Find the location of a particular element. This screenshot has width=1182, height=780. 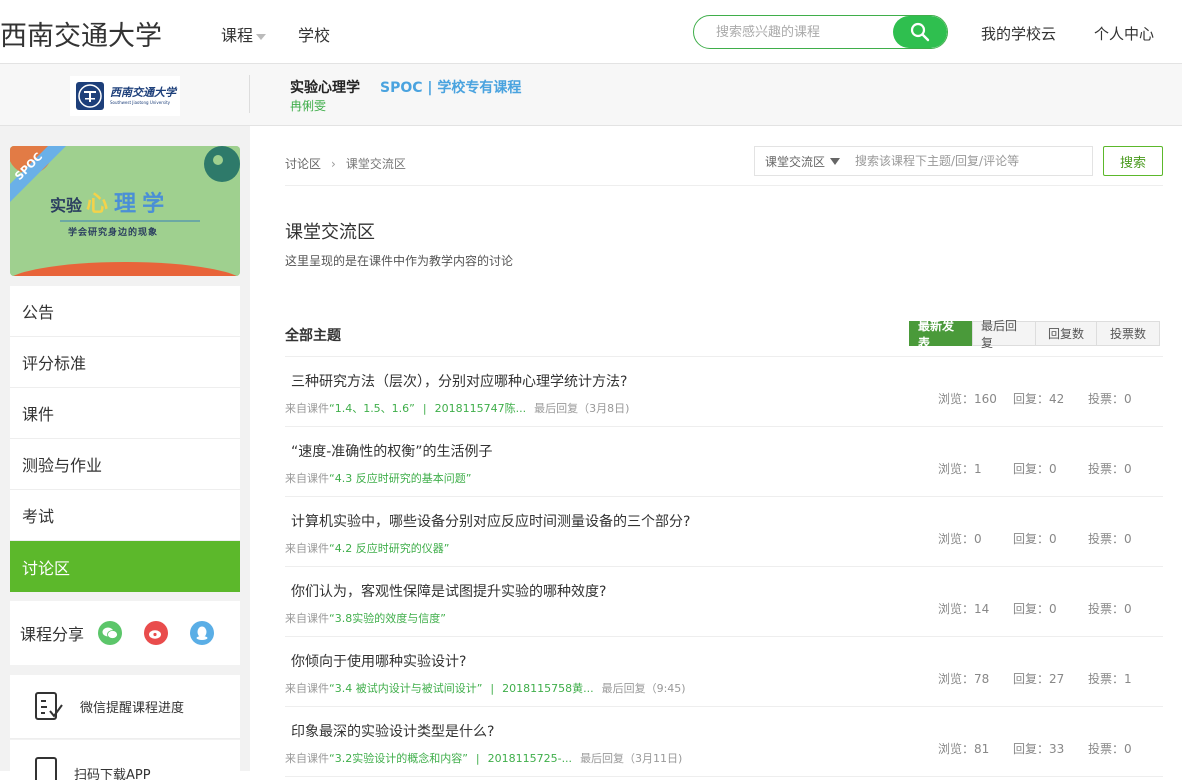

forum-scope-value: 课堂交流区 is located at coordinates (795, 161).